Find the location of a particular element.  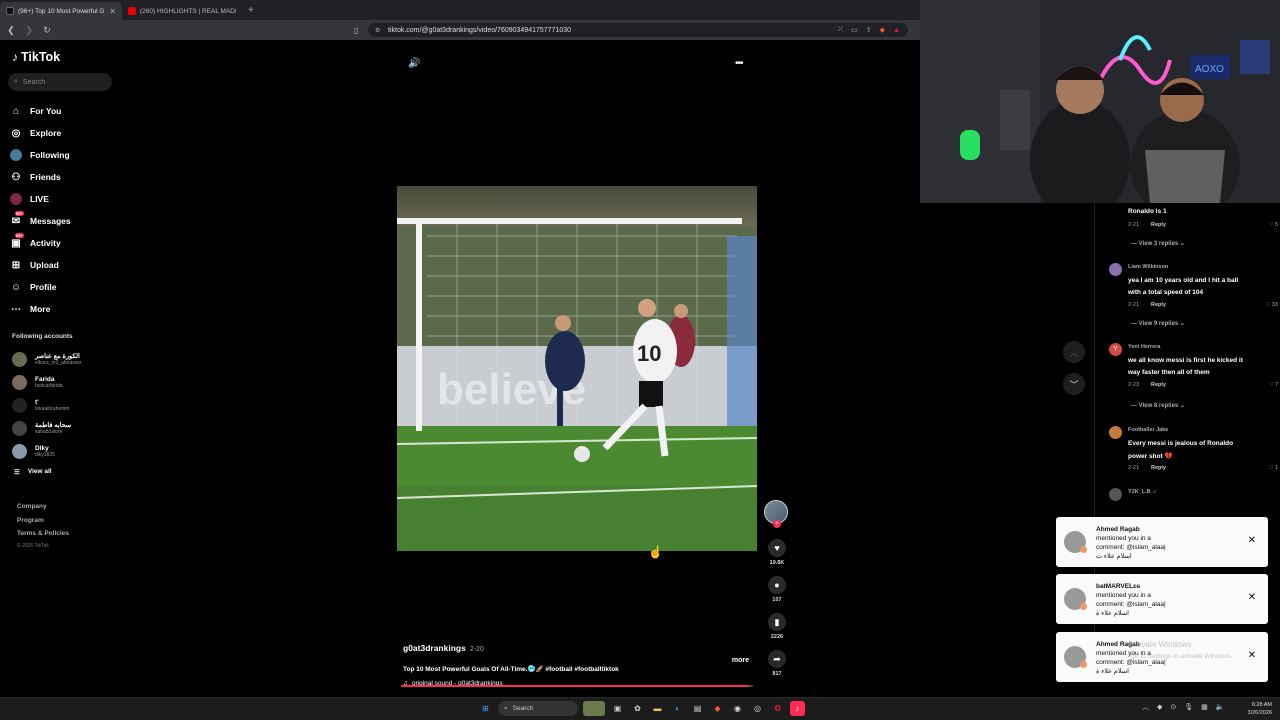

video-player: believe 10 is located at coordinates (577, 368).